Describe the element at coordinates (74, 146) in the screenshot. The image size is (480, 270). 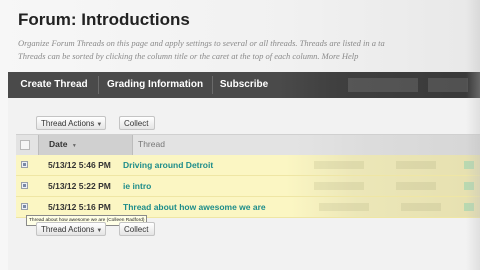
I see `sort-caret-icon: ▼` at that location.